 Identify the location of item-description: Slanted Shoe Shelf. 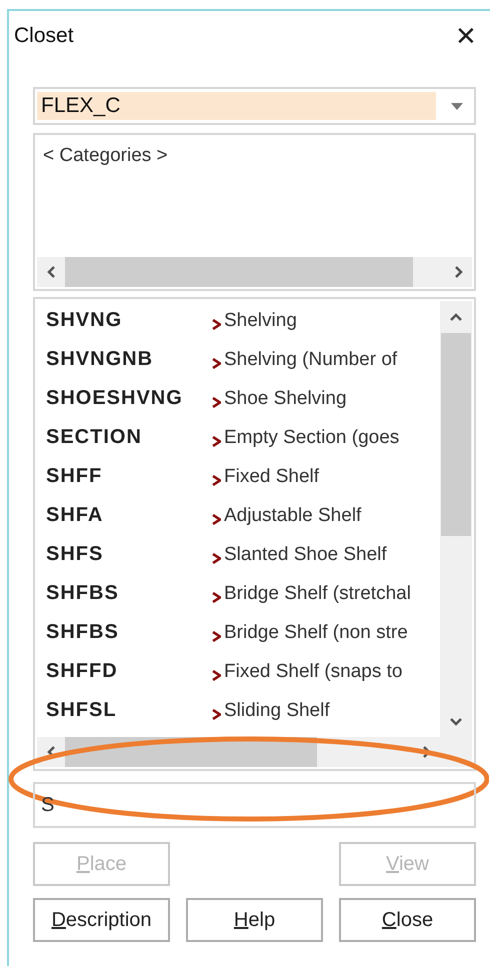
(305, 555).